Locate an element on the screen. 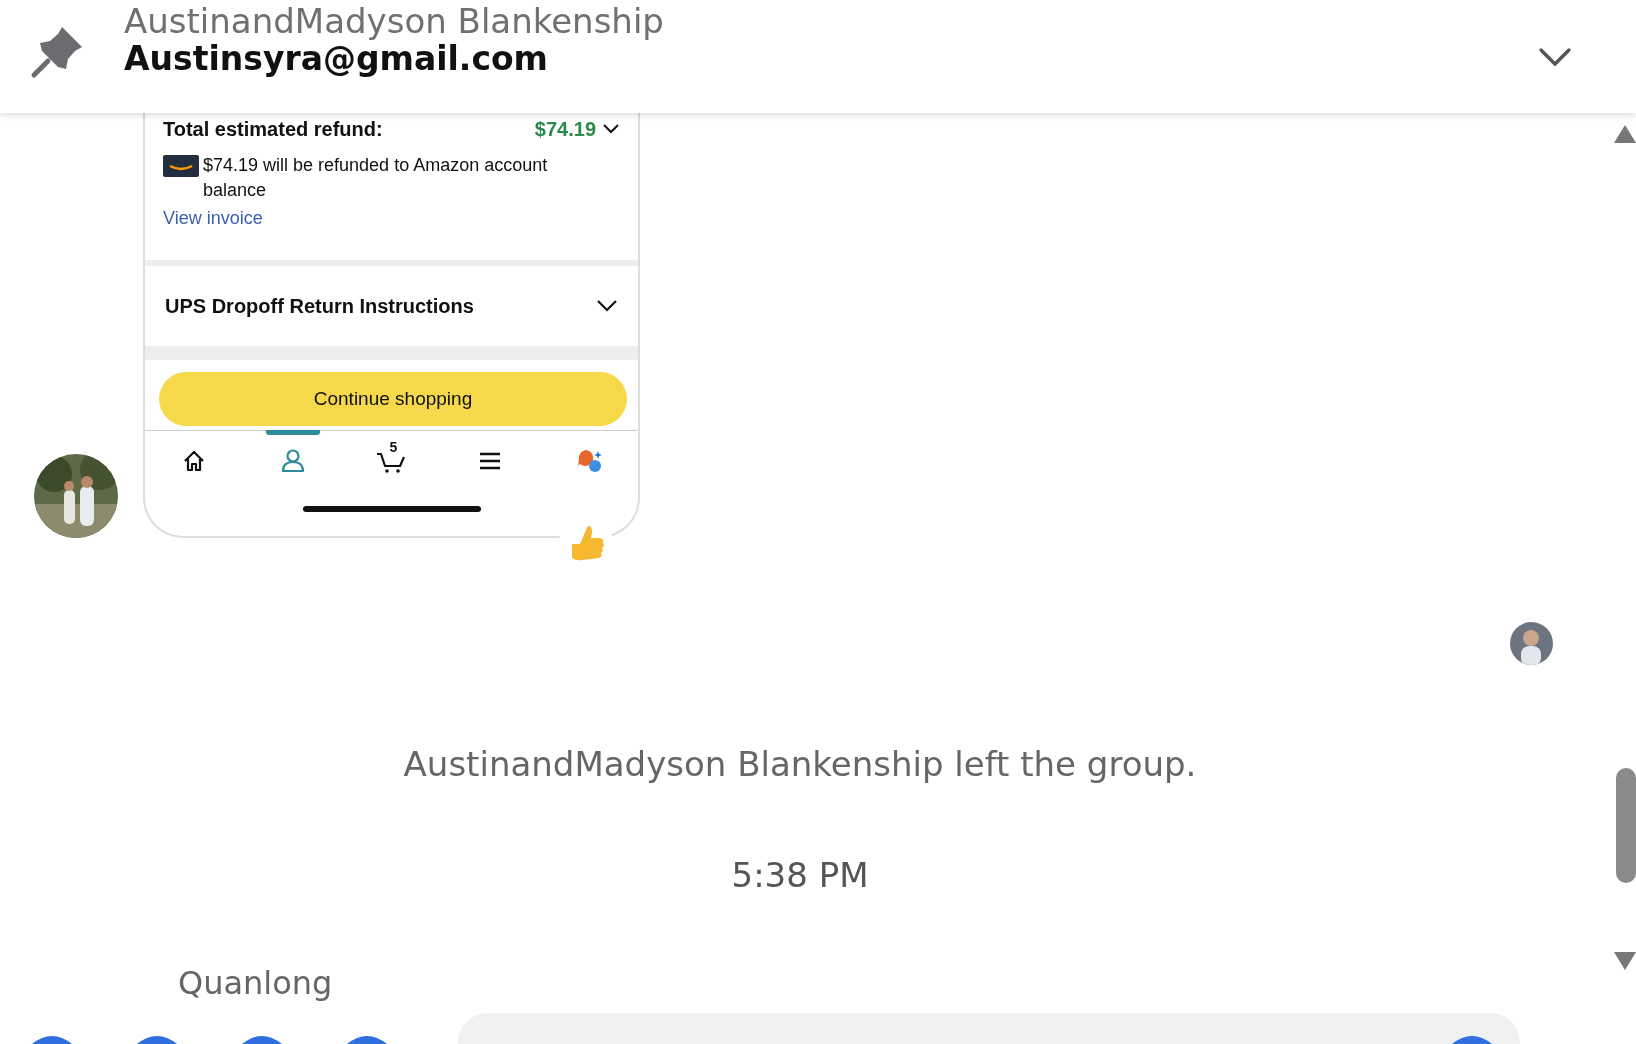  section-title: UPS Dropoff Return Instructions is located at coordinates (319, 306).